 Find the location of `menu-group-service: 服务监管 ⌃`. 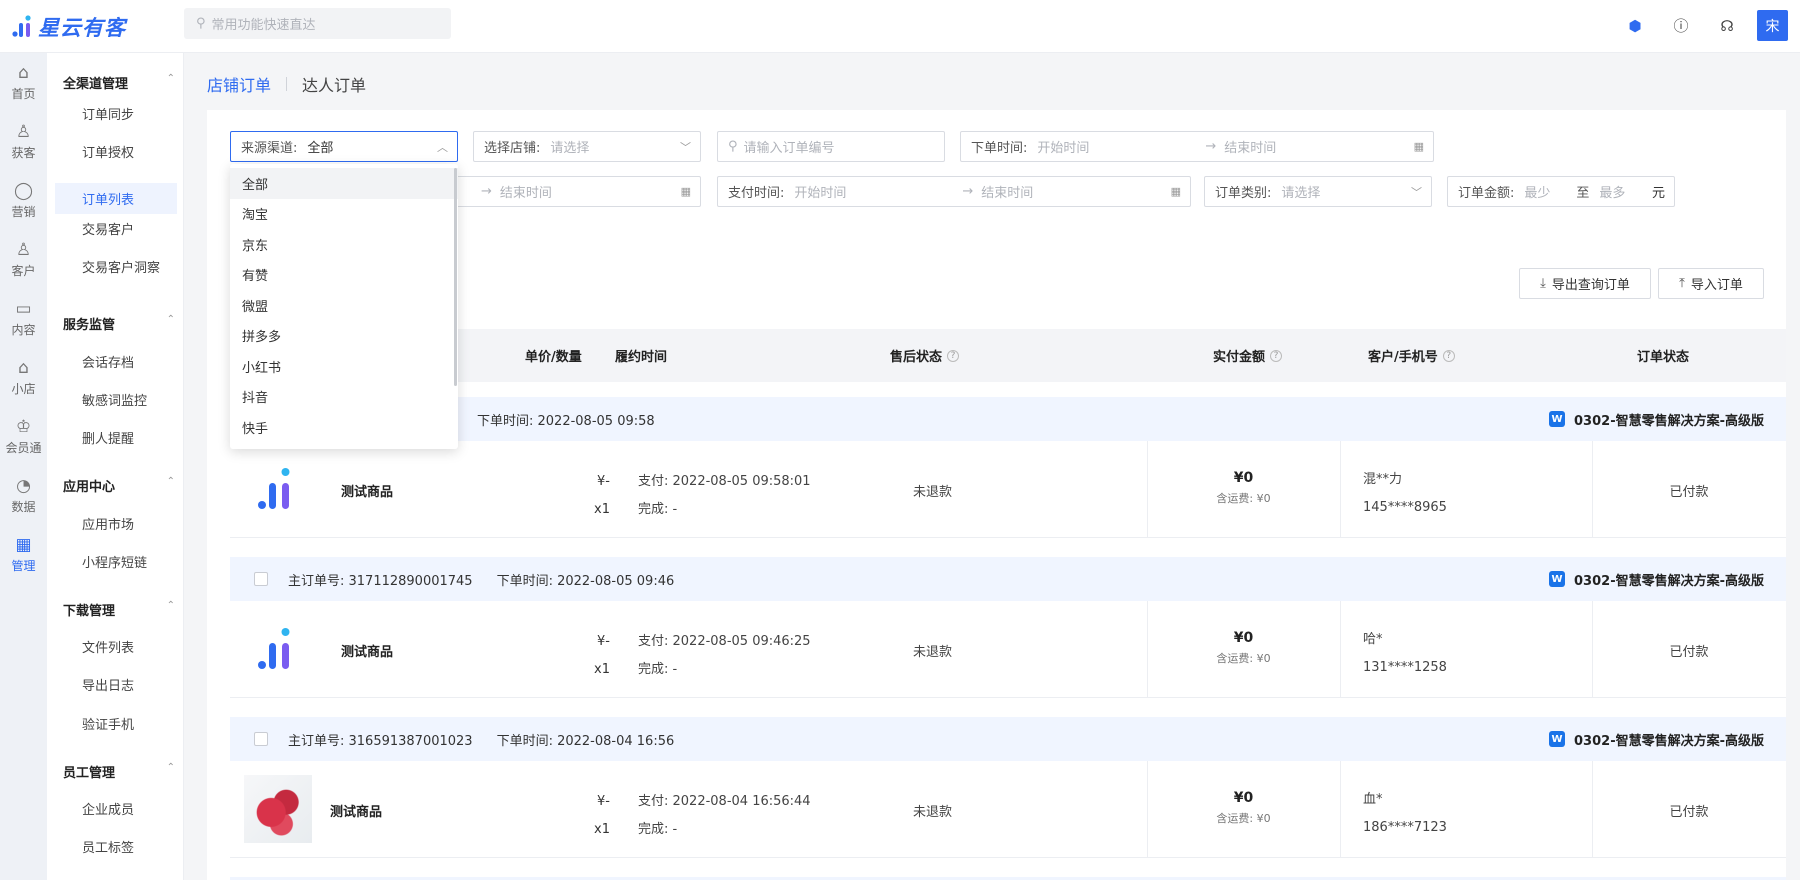

menu-group-service: 服务监管 ⌃ is located at coordinates (119, 323).